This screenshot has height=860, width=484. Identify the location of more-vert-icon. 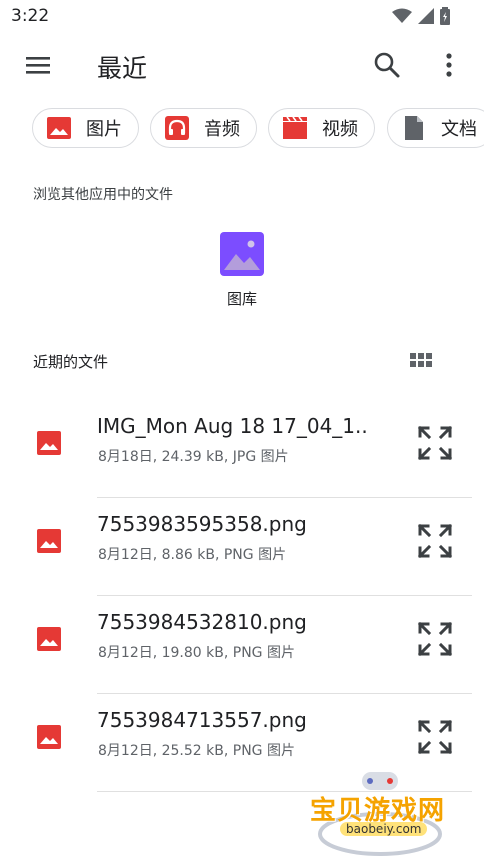
(449, 65).